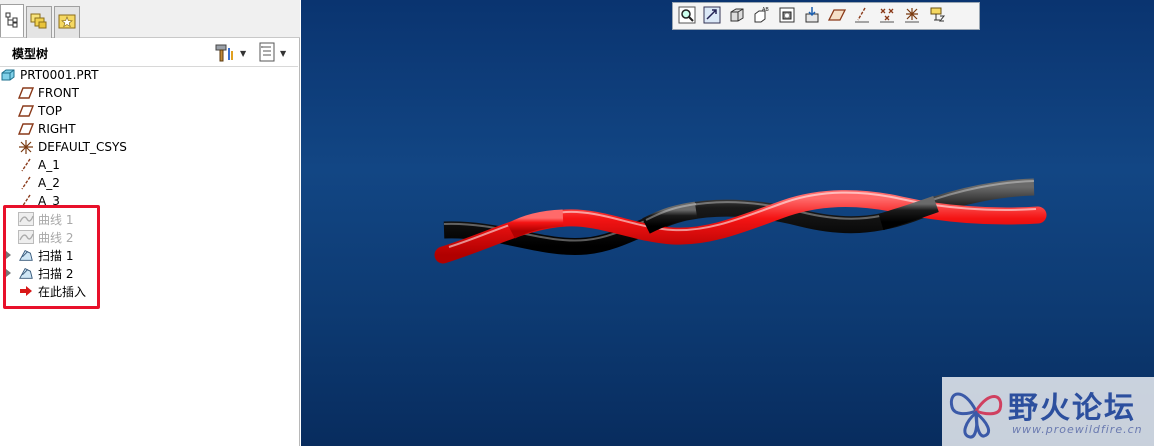  Describe the element at coordinates (149, 201) in the screenshot. I see `tree-item-a3: A_3` at that location.